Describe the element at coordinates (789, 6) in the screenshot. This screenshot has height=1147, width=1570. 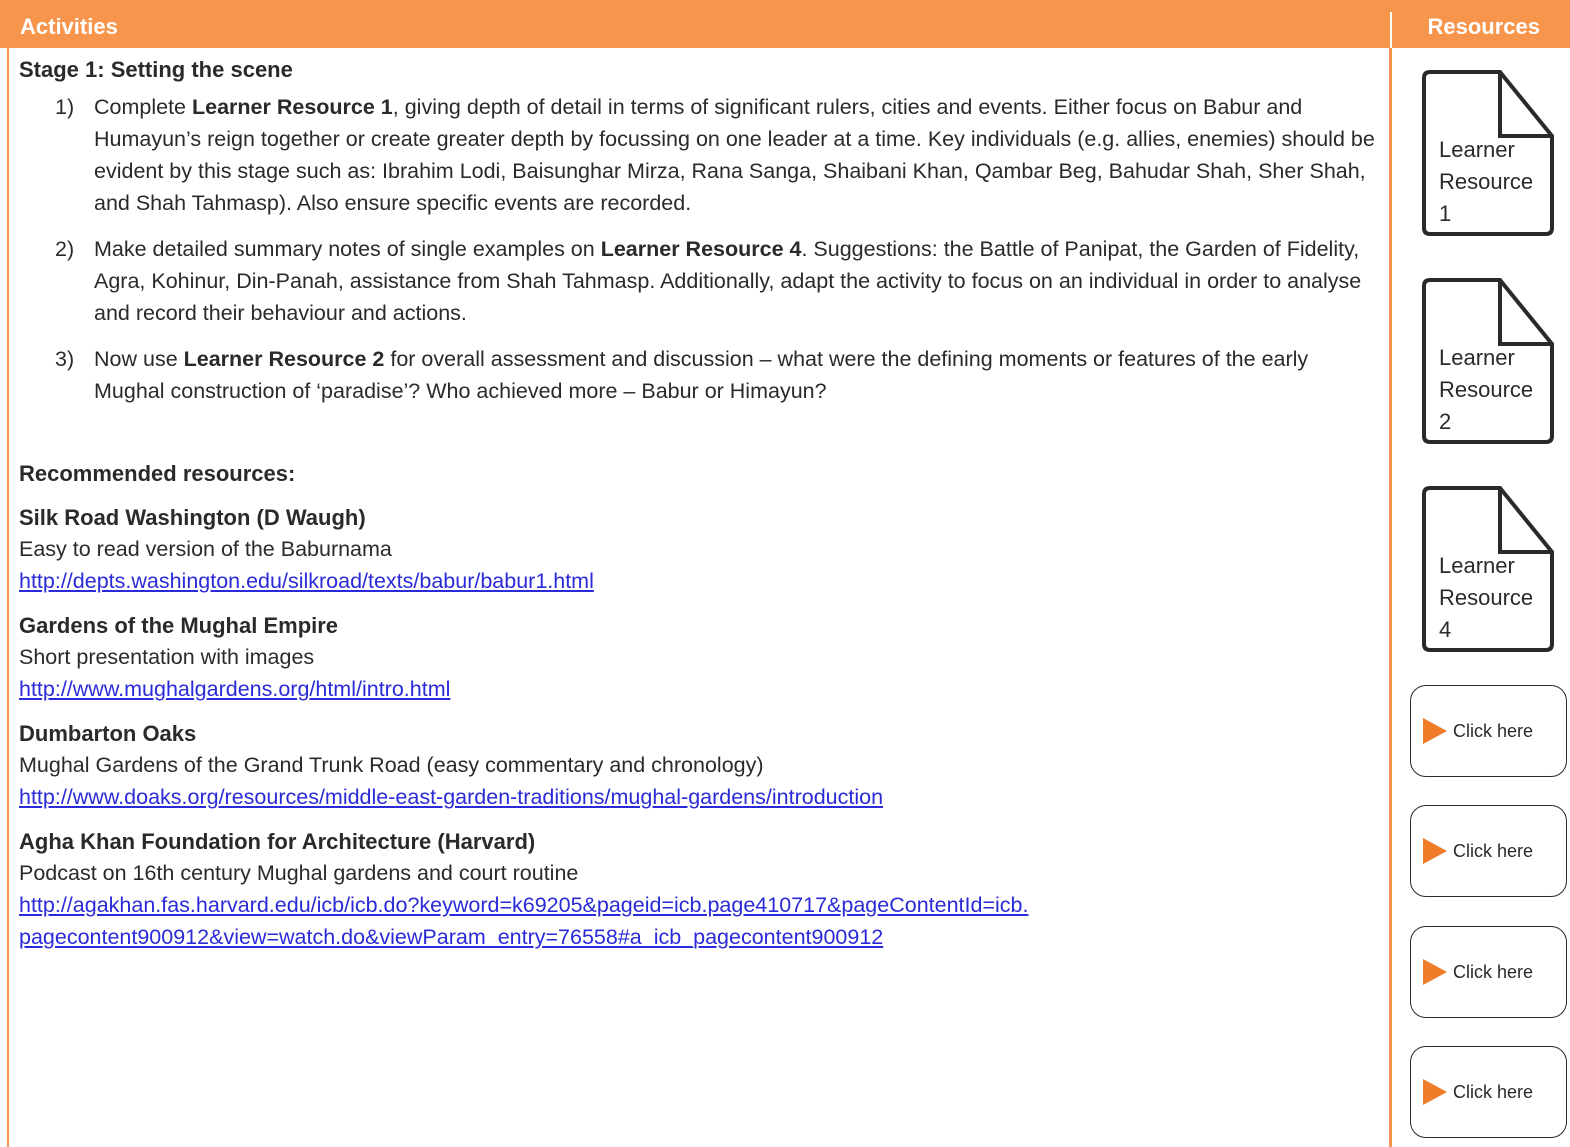
I see `header-top-band` at that location.